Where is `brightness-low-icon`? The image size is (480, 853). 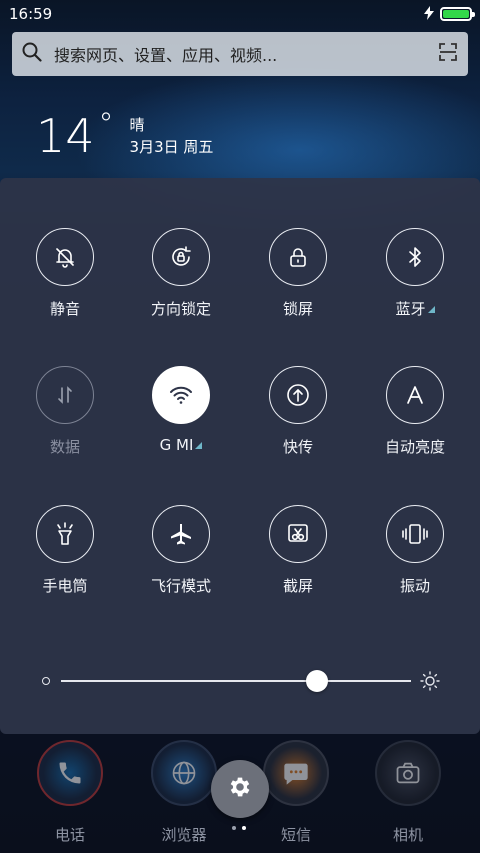 brightness-low-icon is located at coordinates (46, 681).